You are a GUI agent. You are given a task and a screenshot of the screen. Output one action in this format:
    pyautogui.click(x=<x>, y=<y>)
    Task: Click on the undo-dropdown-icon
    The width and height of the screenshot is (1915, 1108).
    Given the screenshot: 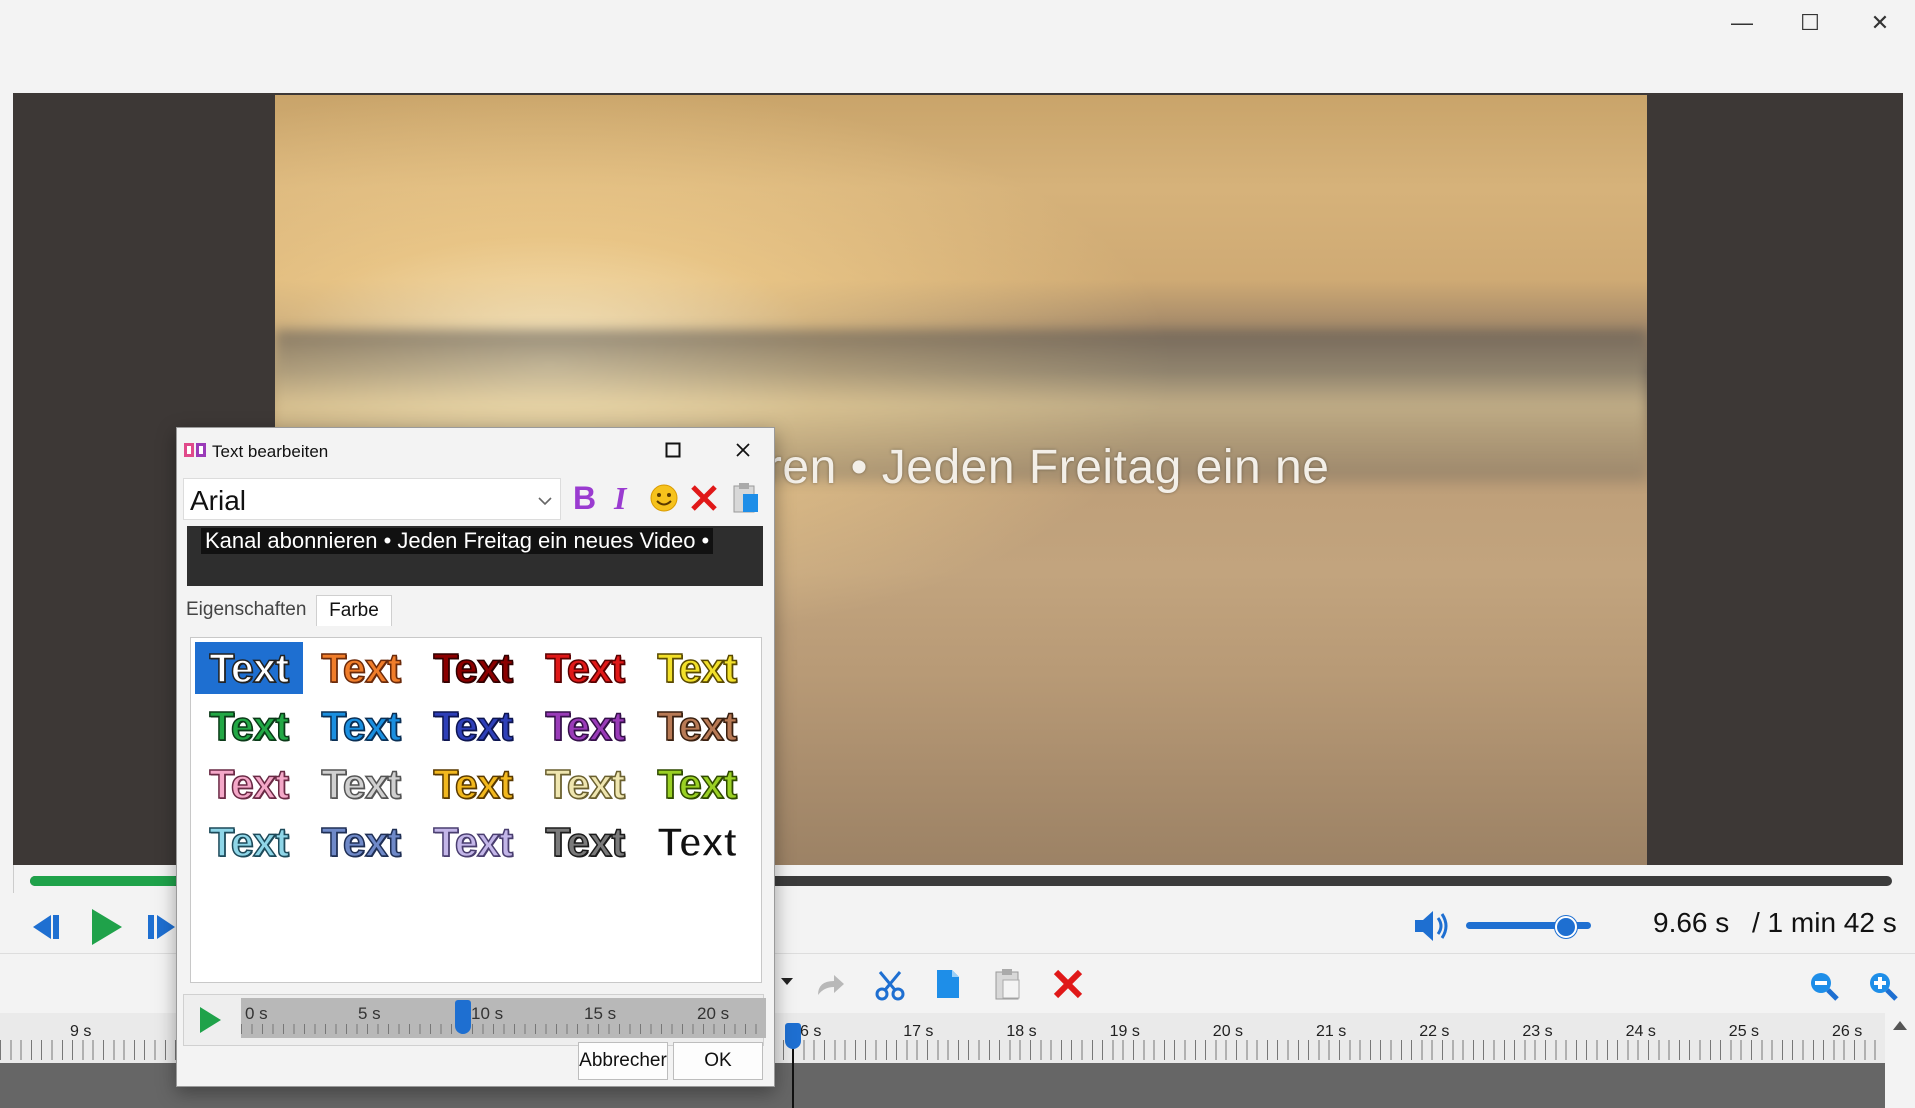 What is the action you would take?
    pyautogui.click(x=787, y=981)
    